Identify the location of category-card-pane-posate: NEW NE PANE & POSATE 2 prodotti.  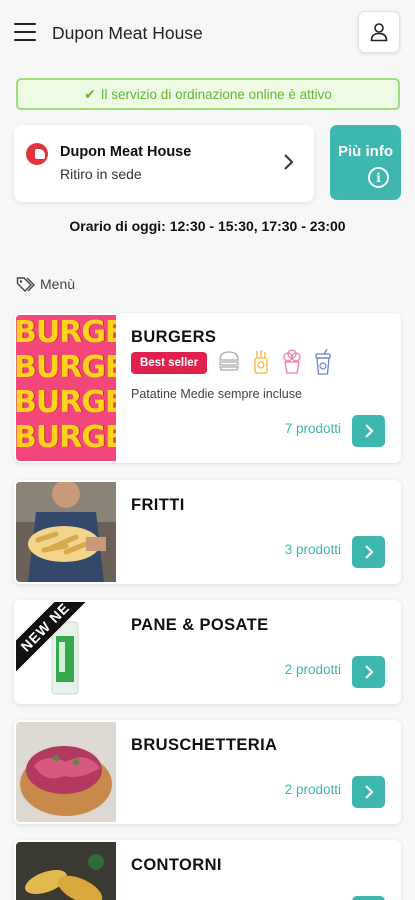
(207, 652).